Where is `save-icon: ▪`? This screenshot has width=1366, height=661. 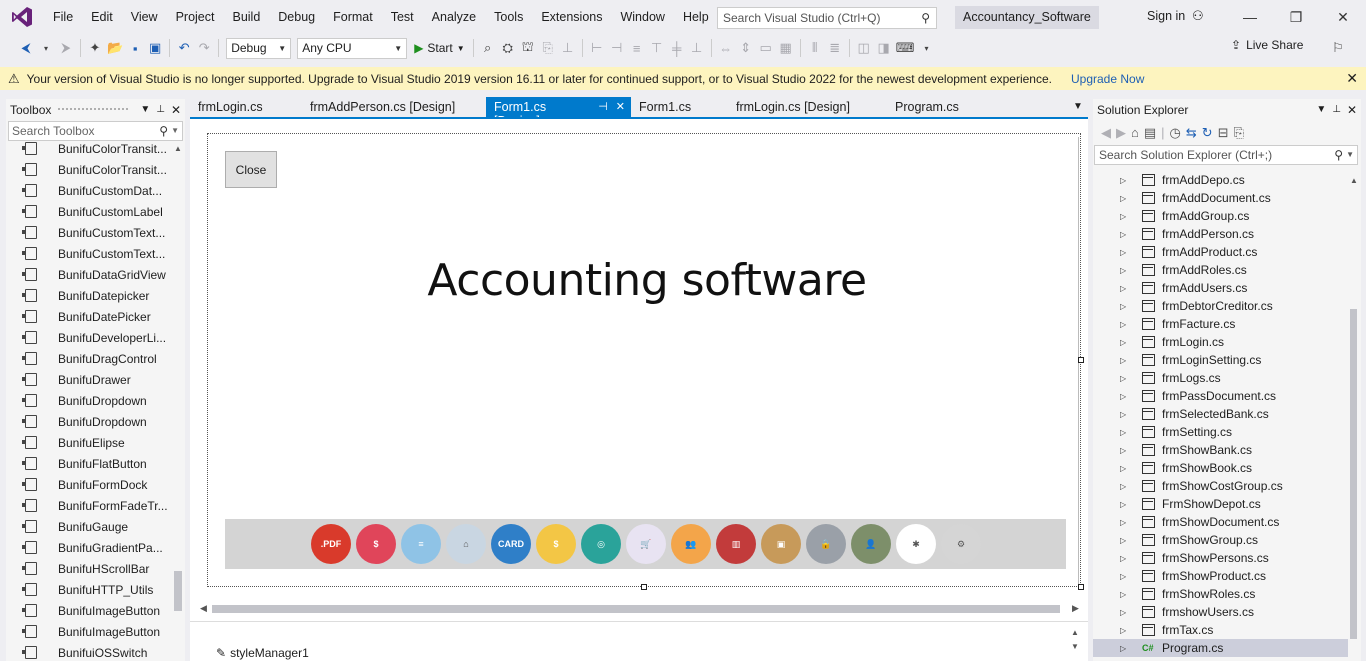
save-icon: ▪ is located at coordinates (135, 48).